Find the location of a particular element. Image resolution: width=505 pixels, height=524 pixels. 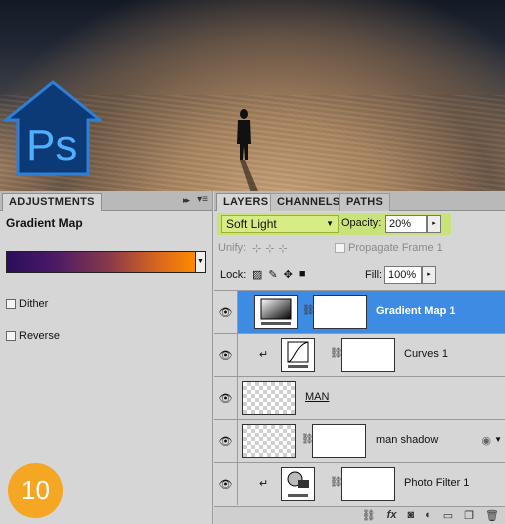

adjustment-icon: ◐ is located at coordinates (428, 515).